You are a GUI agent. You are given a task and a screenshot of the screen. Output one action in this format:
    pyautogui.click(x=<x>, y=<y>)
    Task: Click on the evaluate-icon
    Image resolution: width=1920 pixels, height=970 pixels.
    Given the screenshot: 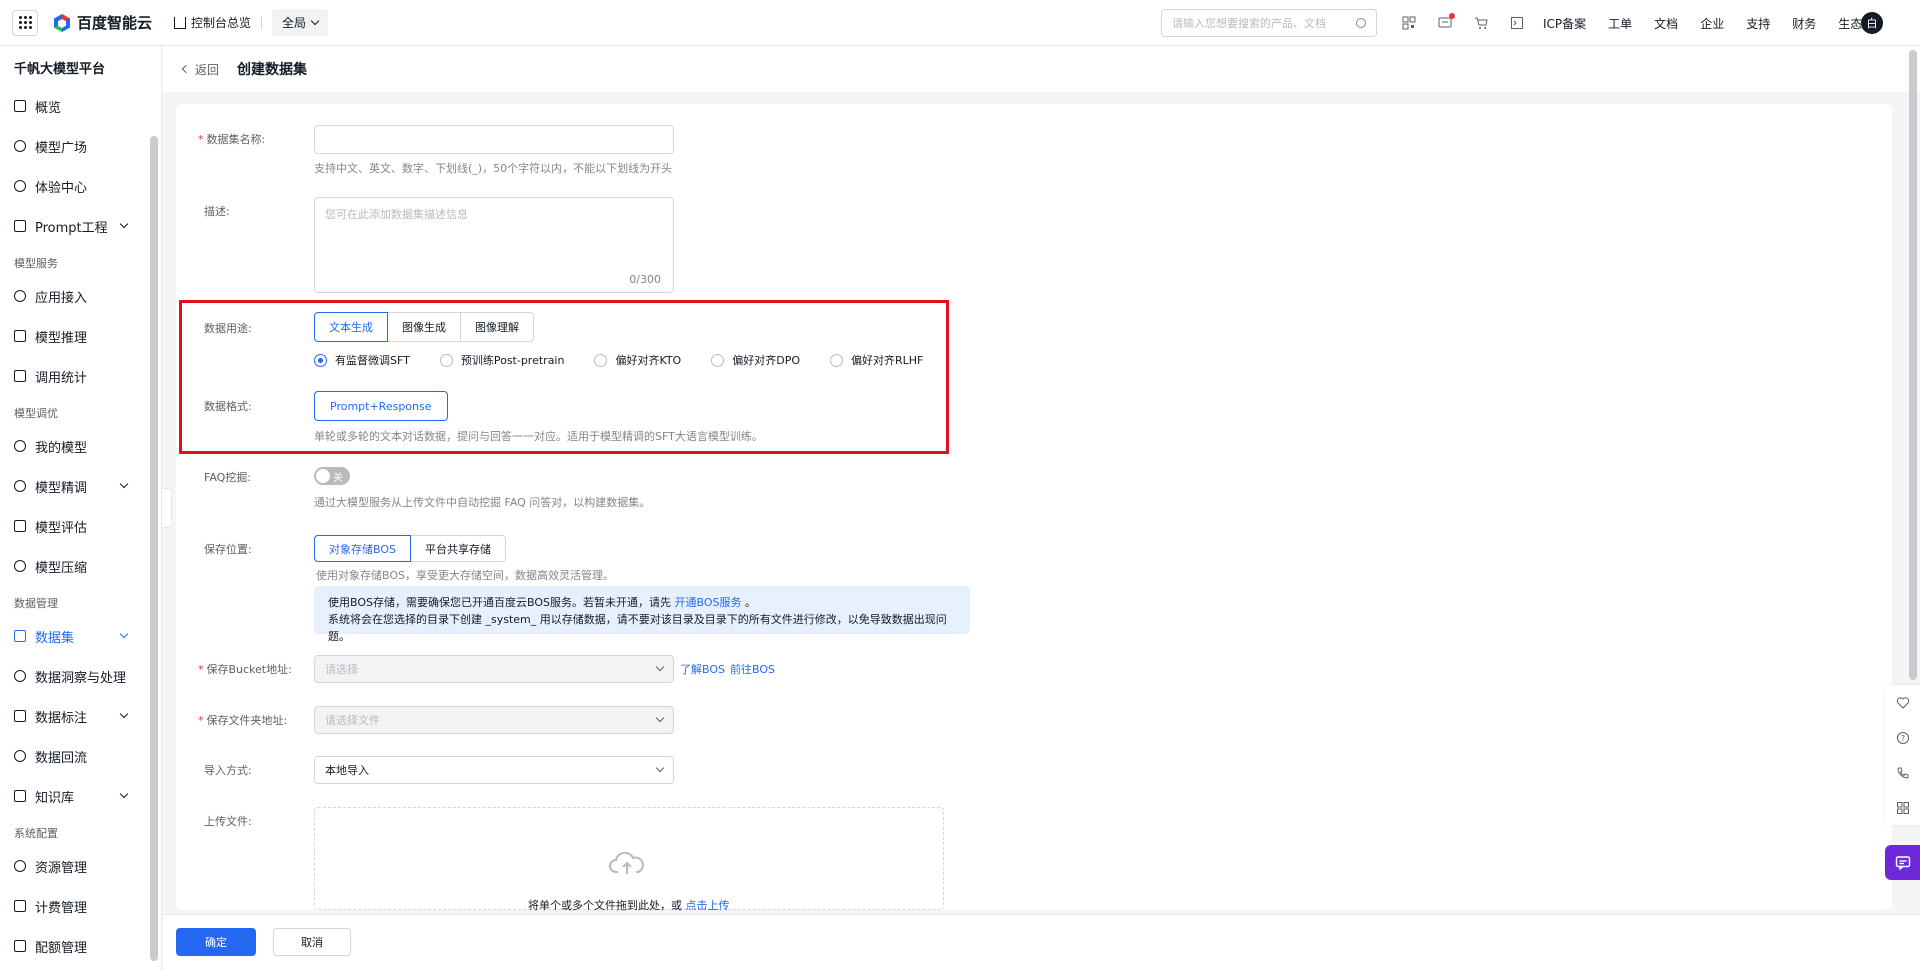 What is the action you would take?
    pyautogui.click(x=20, y=526)
    